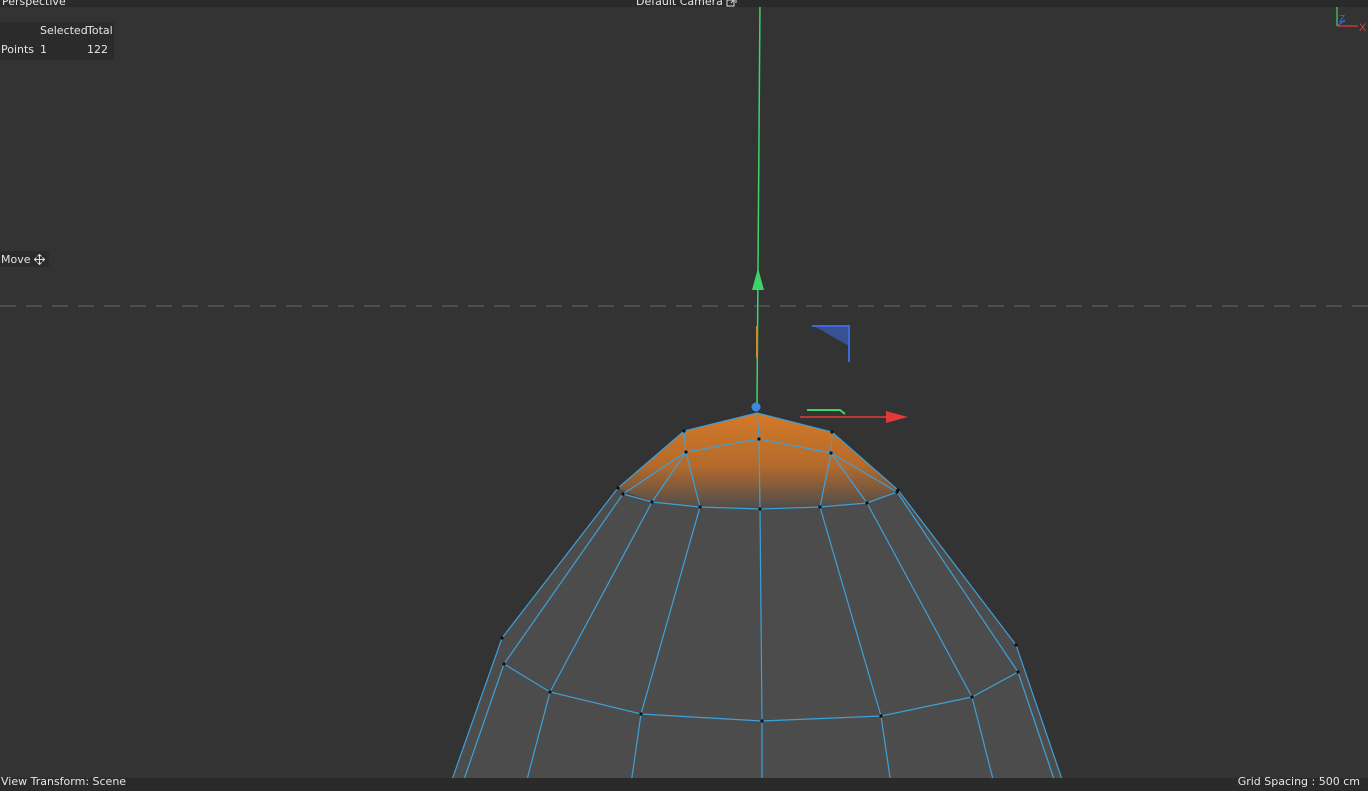 The image size is (1368, 791). Describe the element at coordinates (731, 3) in the screenshot. I see `camera-link-icon` at that location.